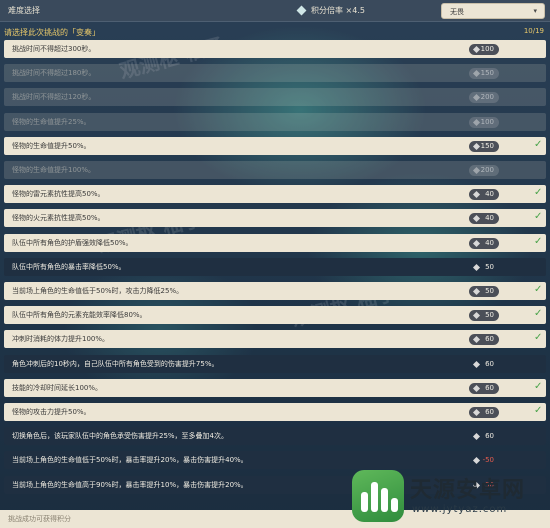  What do you see at coordinates (130, 460) in the screenshot?
I see `variation-text: 当前场上角色的生命值低于50%时，暴击率提升20%，暴击伤害提升40%。` at bounding box center [130, 460].